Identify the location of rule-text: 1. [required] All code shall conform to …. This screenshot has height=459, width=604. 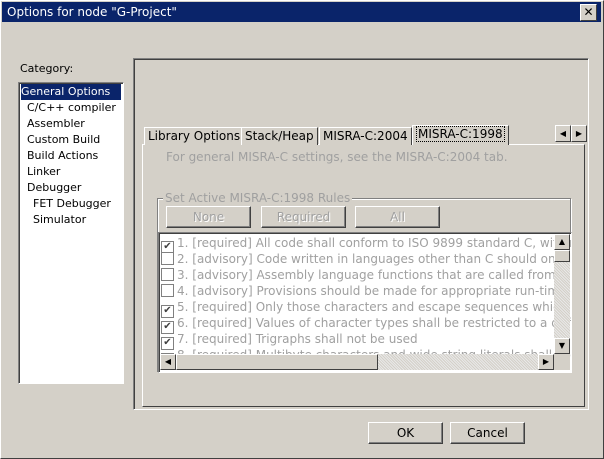
(374, 243).